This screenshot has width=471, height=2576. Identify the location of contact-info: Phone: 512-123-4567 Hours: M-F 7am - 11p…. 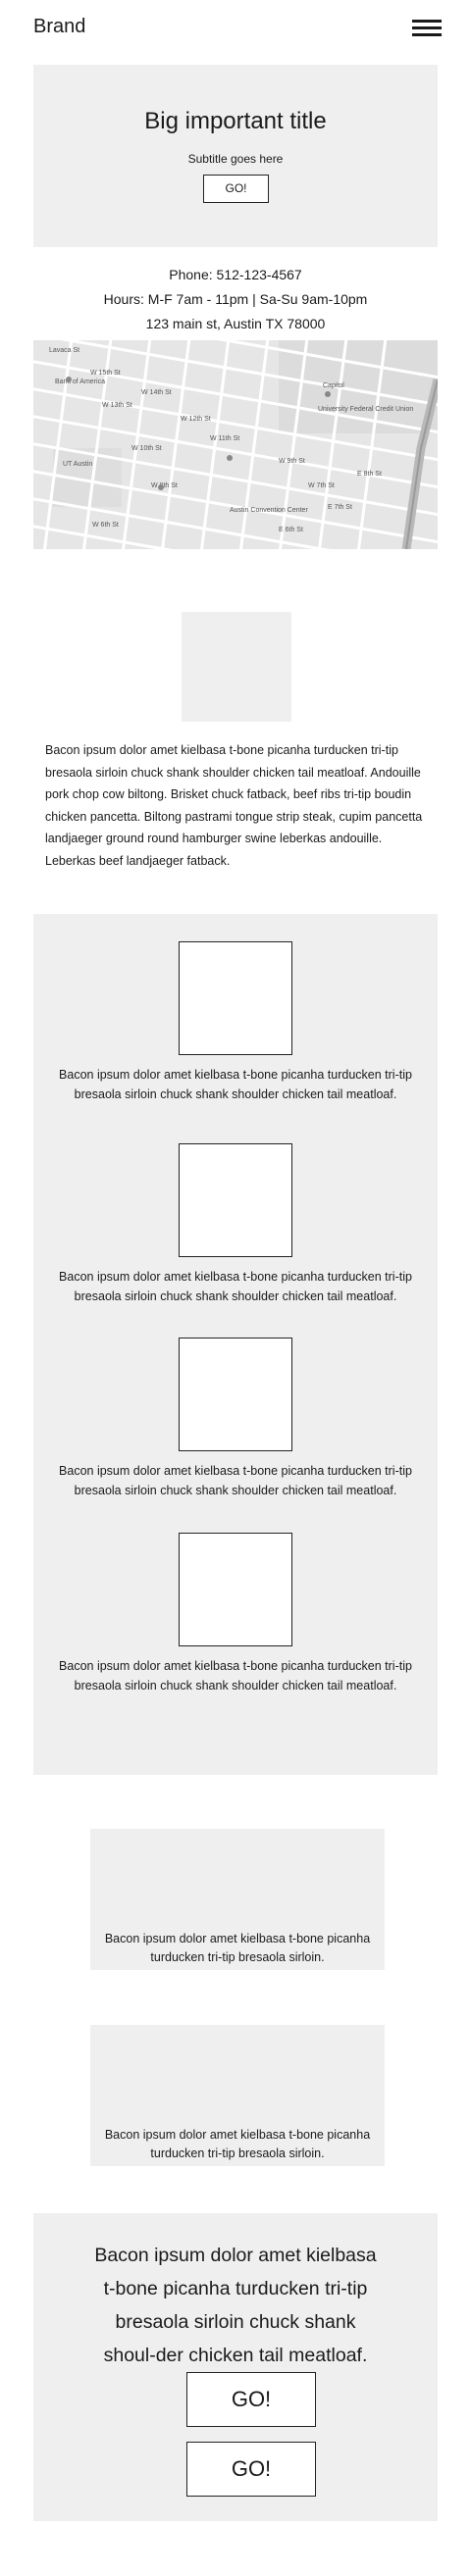
(235, 300).